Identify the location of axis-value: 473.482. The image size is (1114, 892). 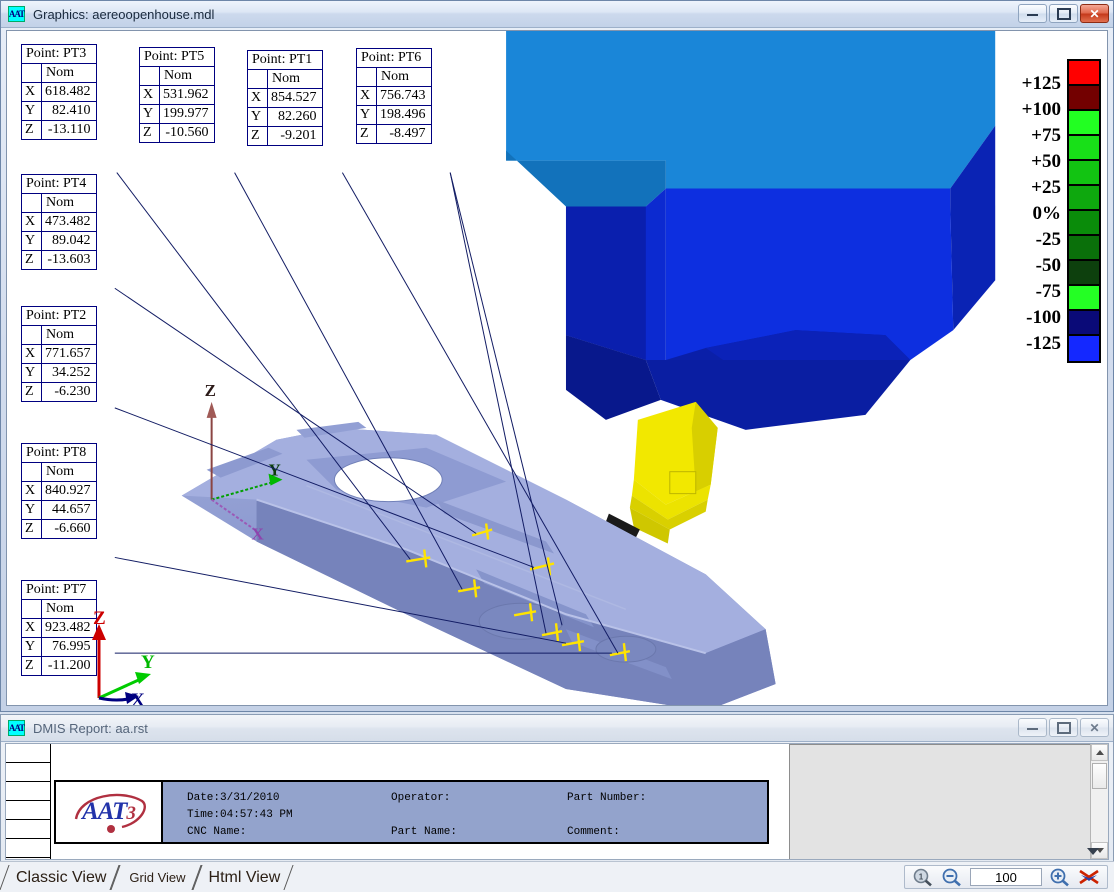
(69, 222).